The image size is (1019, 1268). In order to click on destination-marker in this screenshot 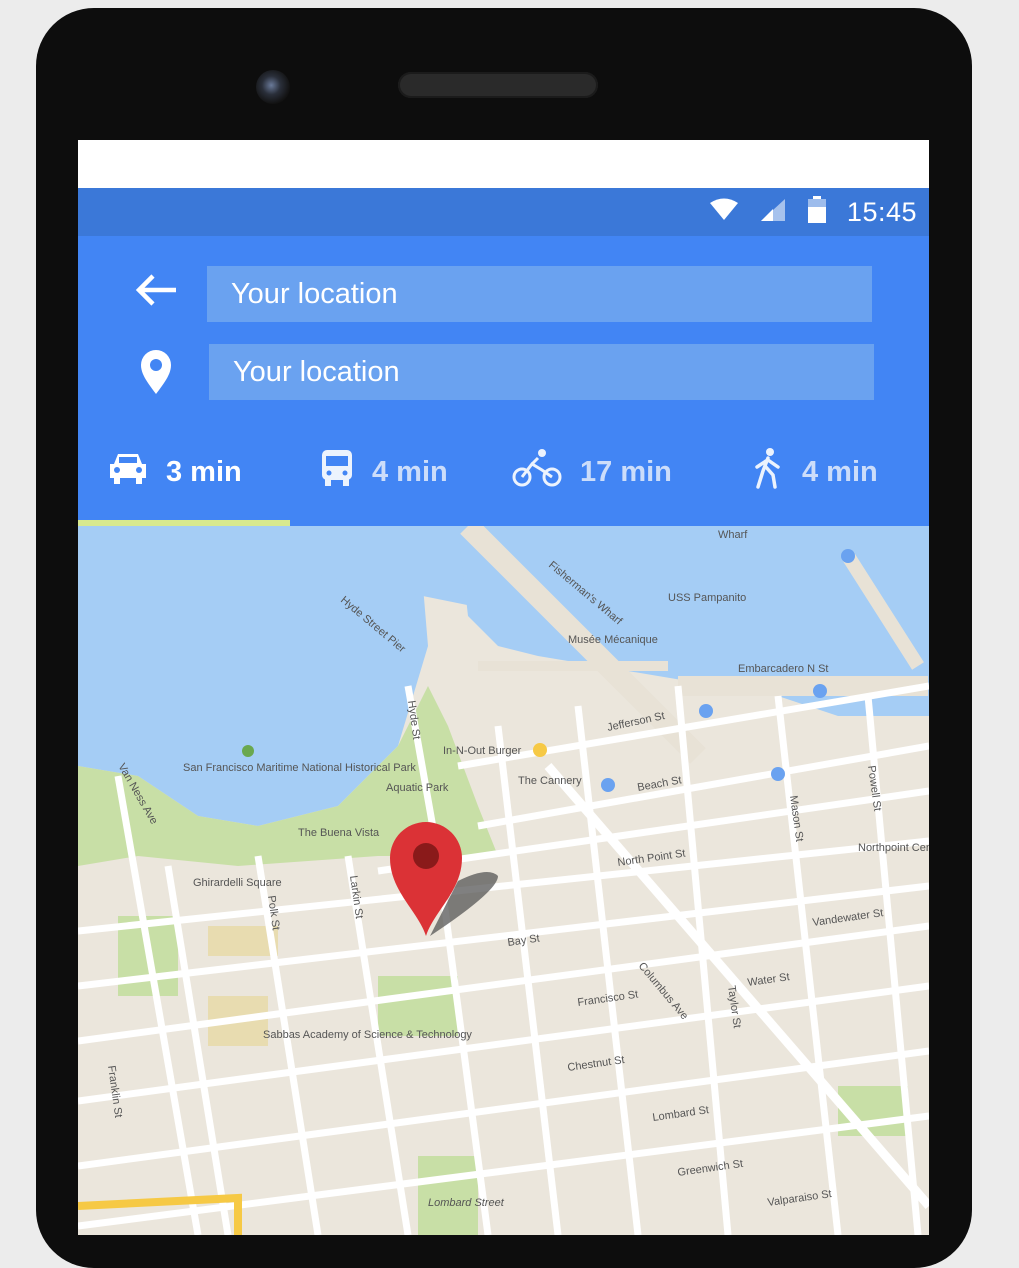, I will do `click(156, 374)`.